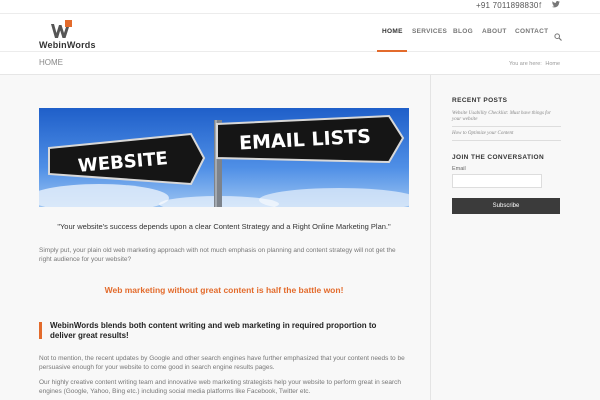 This screenshot has height=400, width=600. I want to click on subscribe-button: Subscribe, so click(506, 206).